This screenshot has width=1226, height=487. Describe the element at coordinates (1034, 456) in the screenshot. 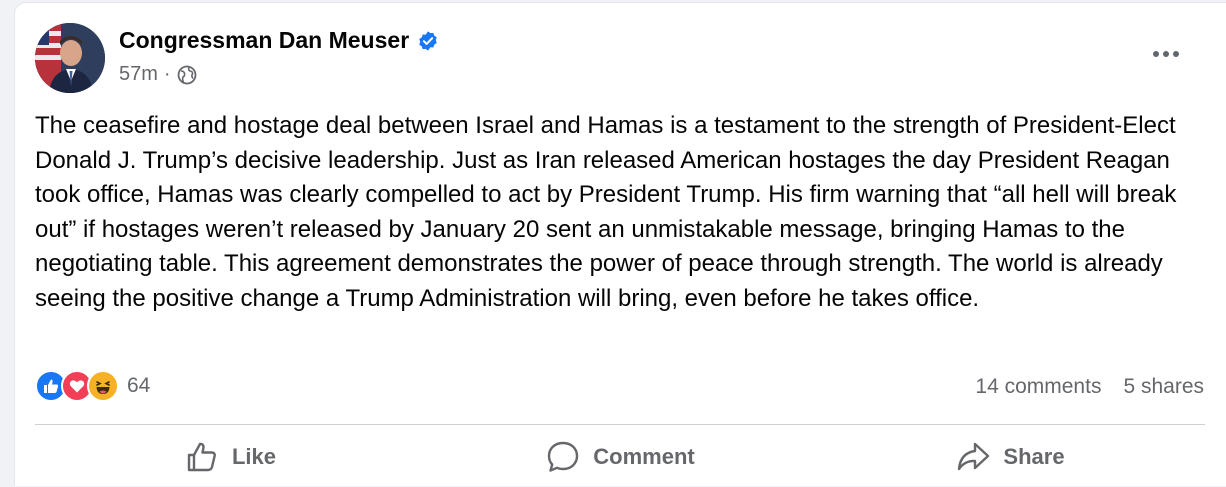

I see `share-label: Share` at that location.